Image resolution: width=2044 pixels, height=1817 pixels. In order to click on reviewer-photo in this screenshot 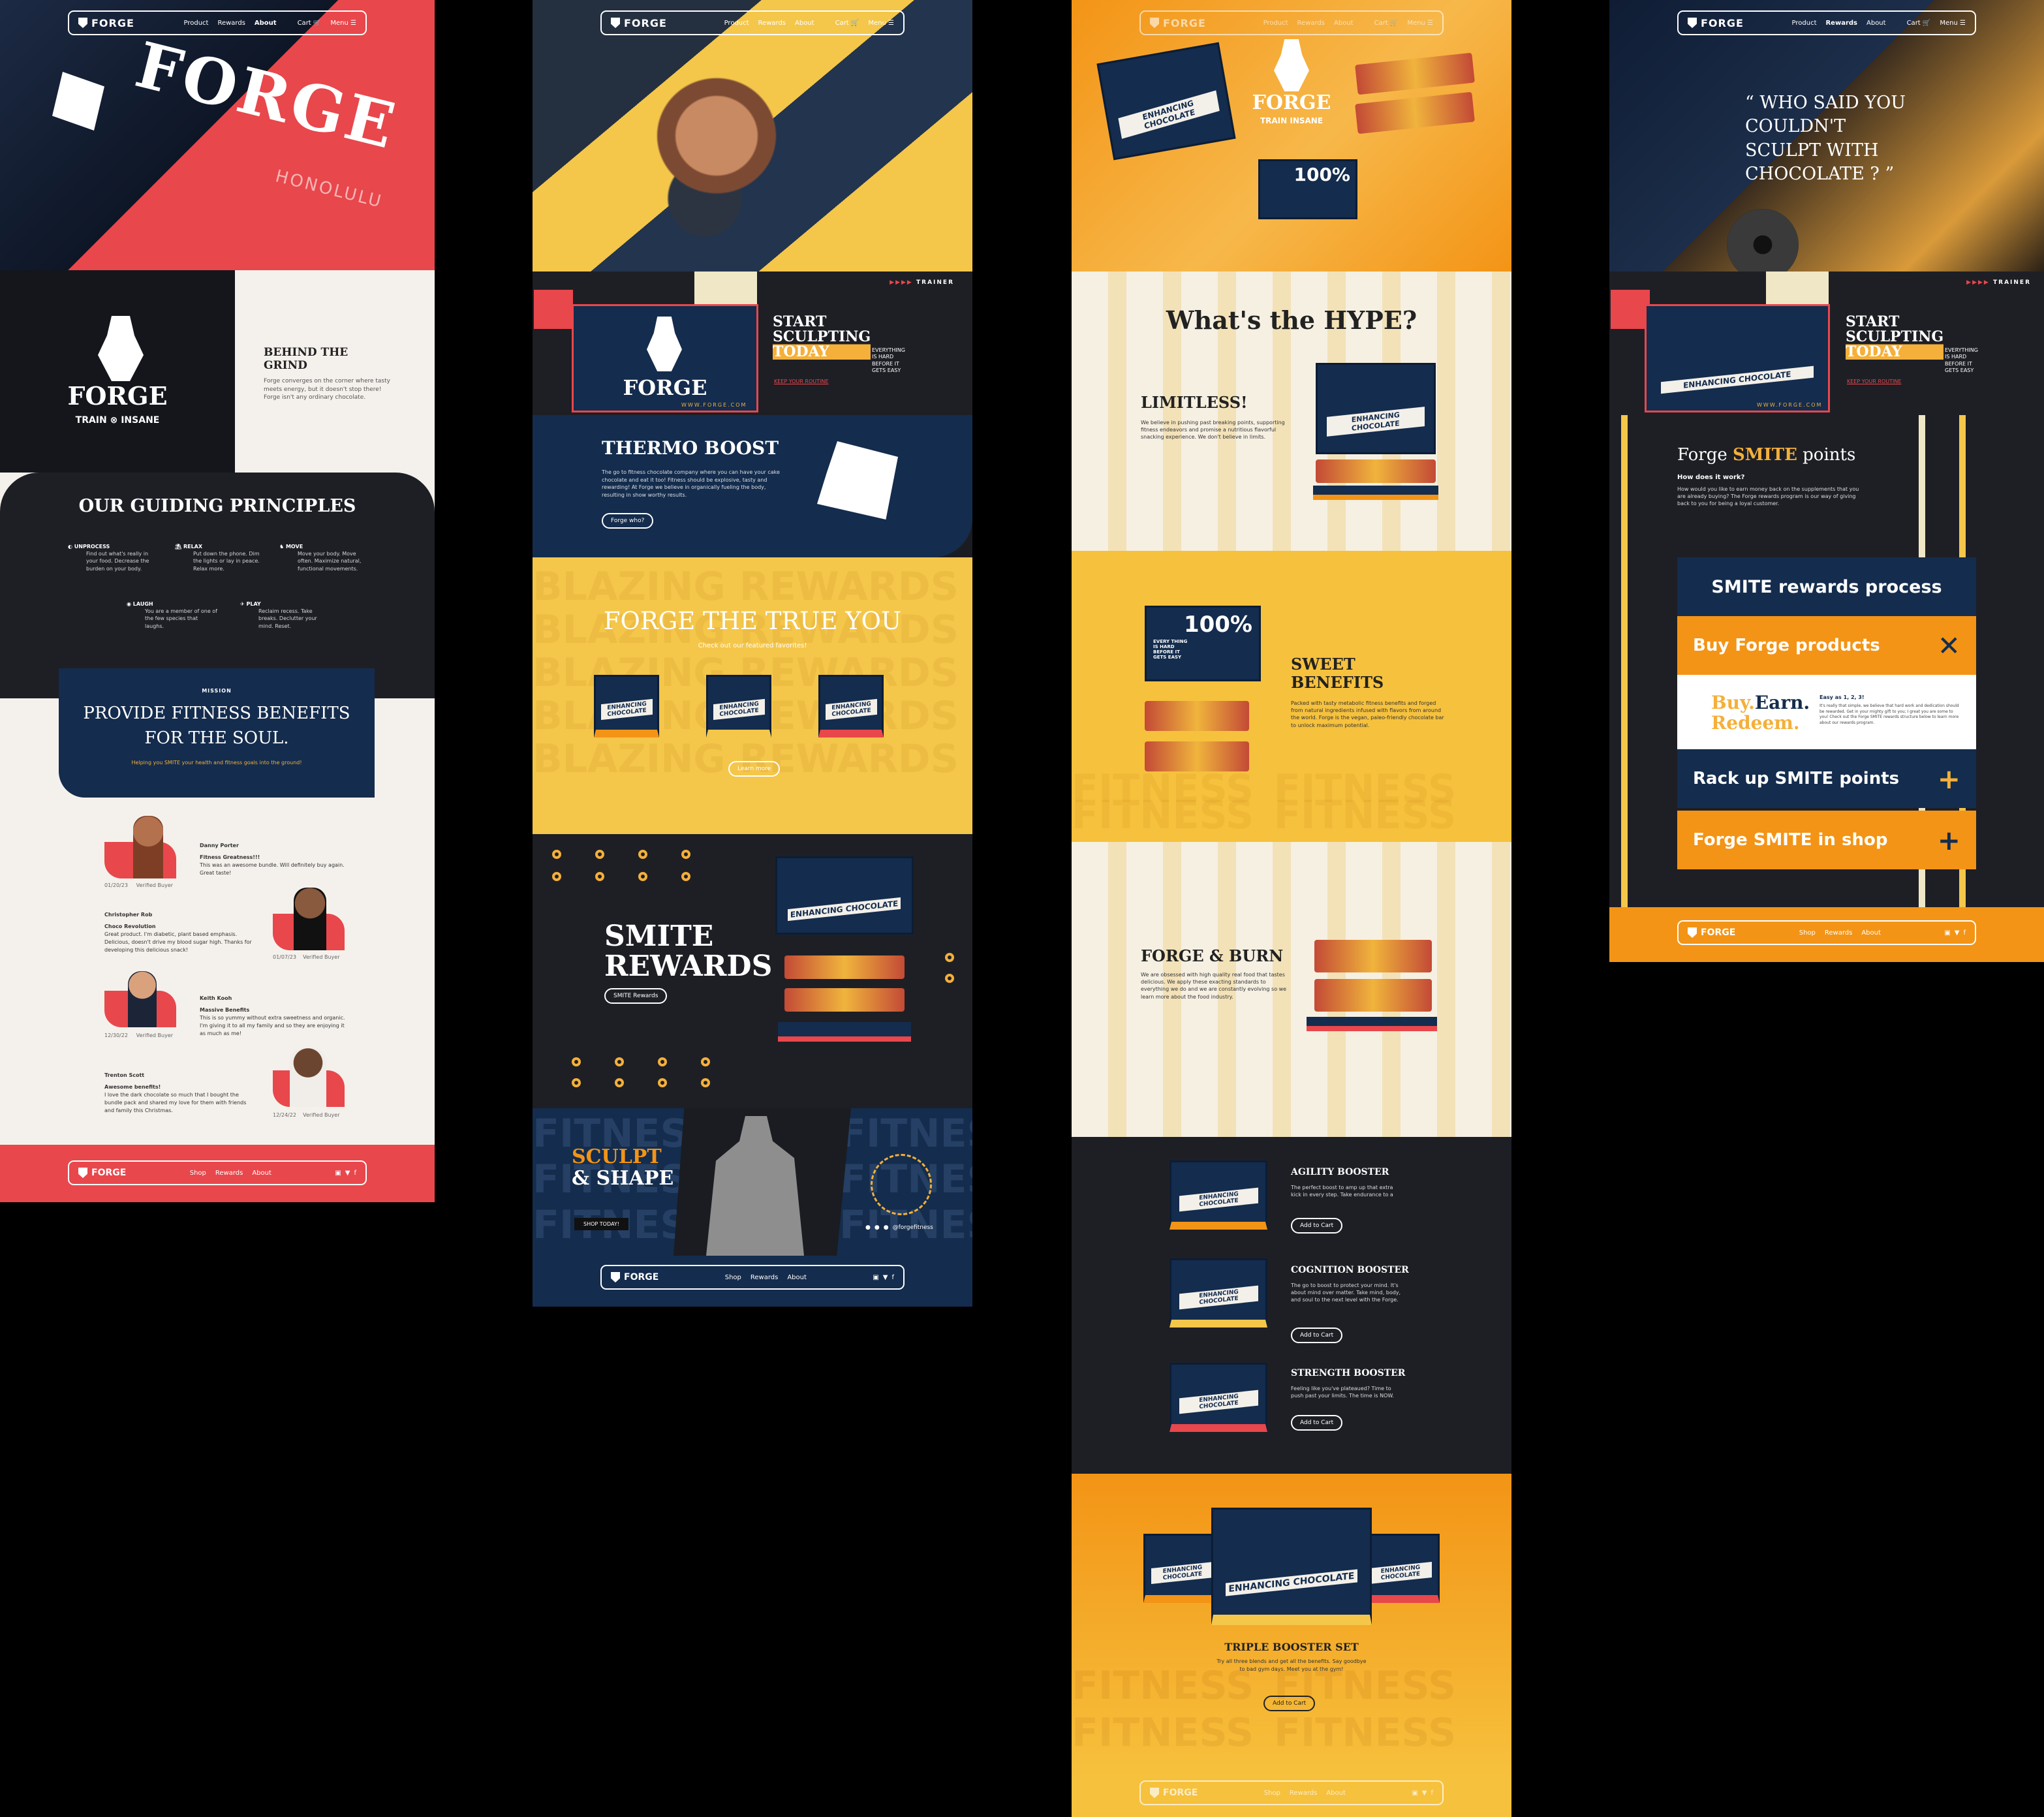, I will do `click(142, 999)`.